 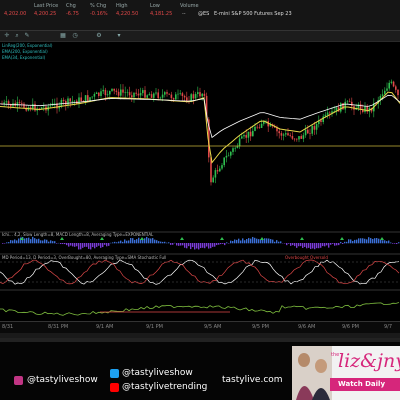 What do you see at coordinates (388, 327) in the screenshot?
I see `time-tick: 9/7` at bounding box center [388, 327].